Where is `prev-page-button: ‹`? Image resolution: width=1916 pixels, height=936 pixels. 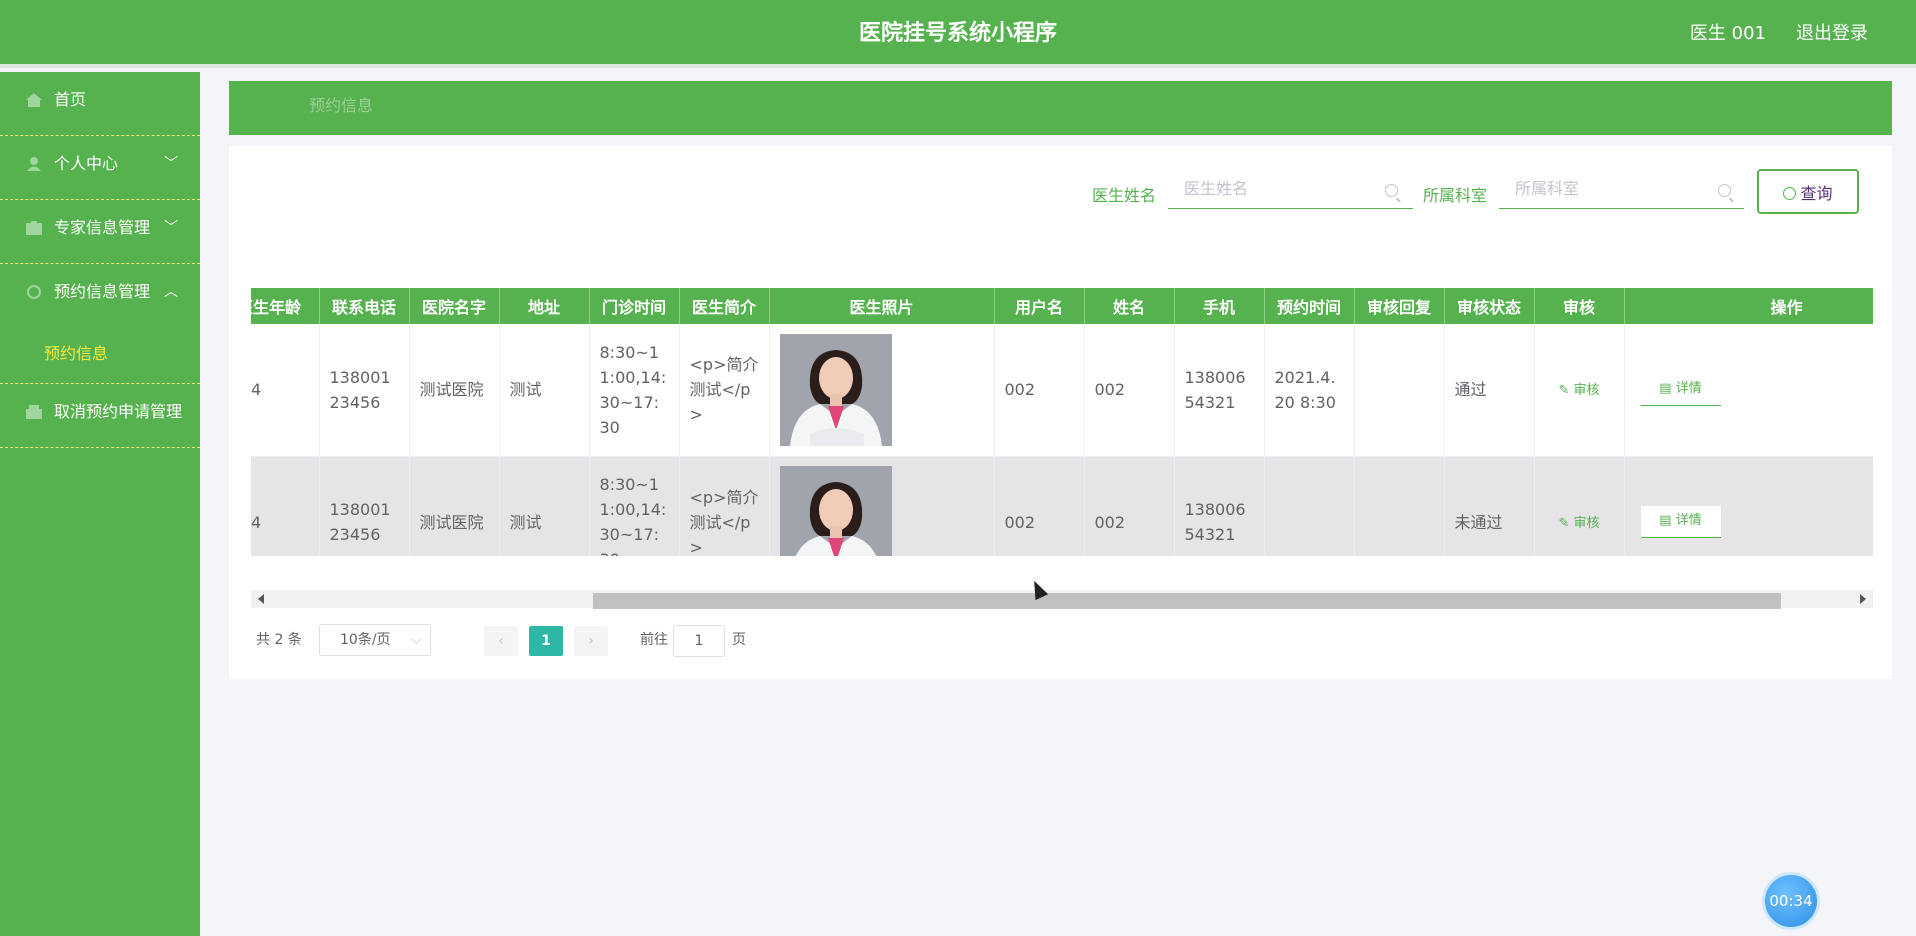 prev-page-button: ‹ is located at coordinates (501, 641).